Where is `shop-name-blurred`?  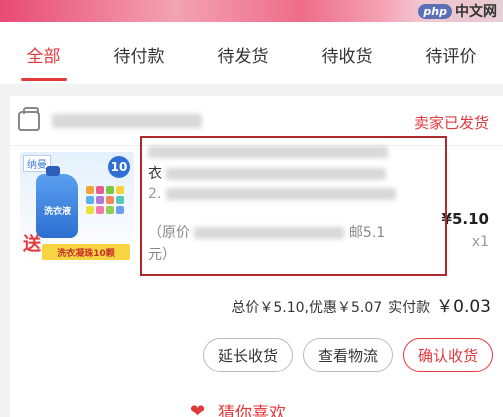 shop-name-blurred is located at coordinates (127, 120).